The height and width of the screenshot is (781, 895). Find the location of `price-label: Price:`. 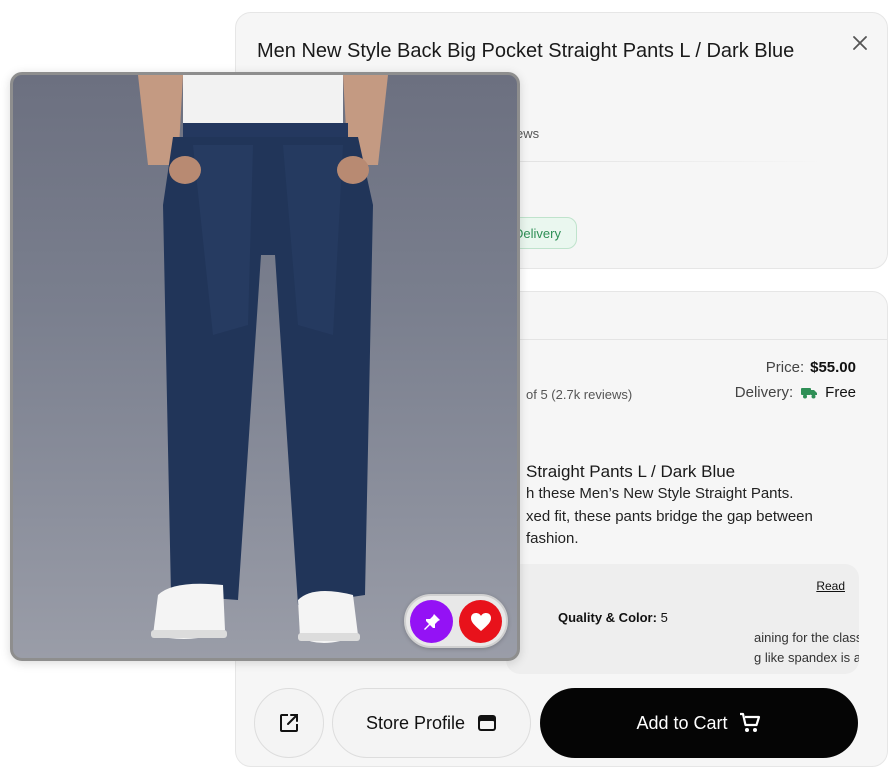

price-label: Price: is located at coordinates (785, 367).